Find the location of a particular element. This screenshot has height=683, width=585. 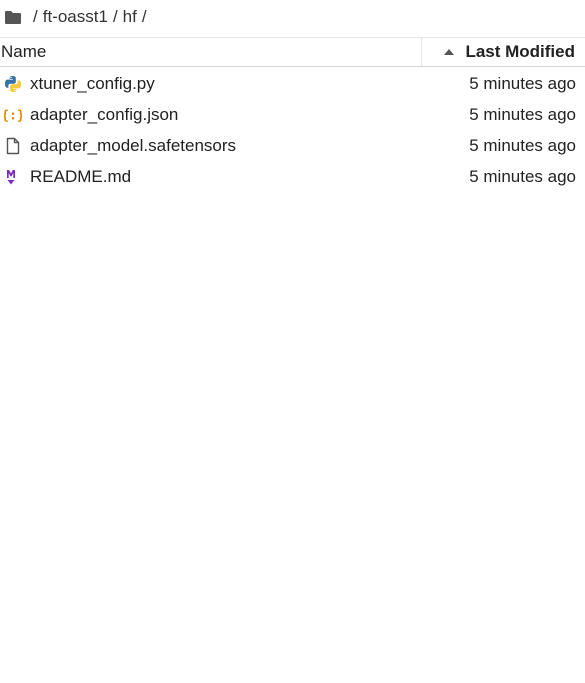

last-modified-label: Last Modified is located at coordinates (520, 51).